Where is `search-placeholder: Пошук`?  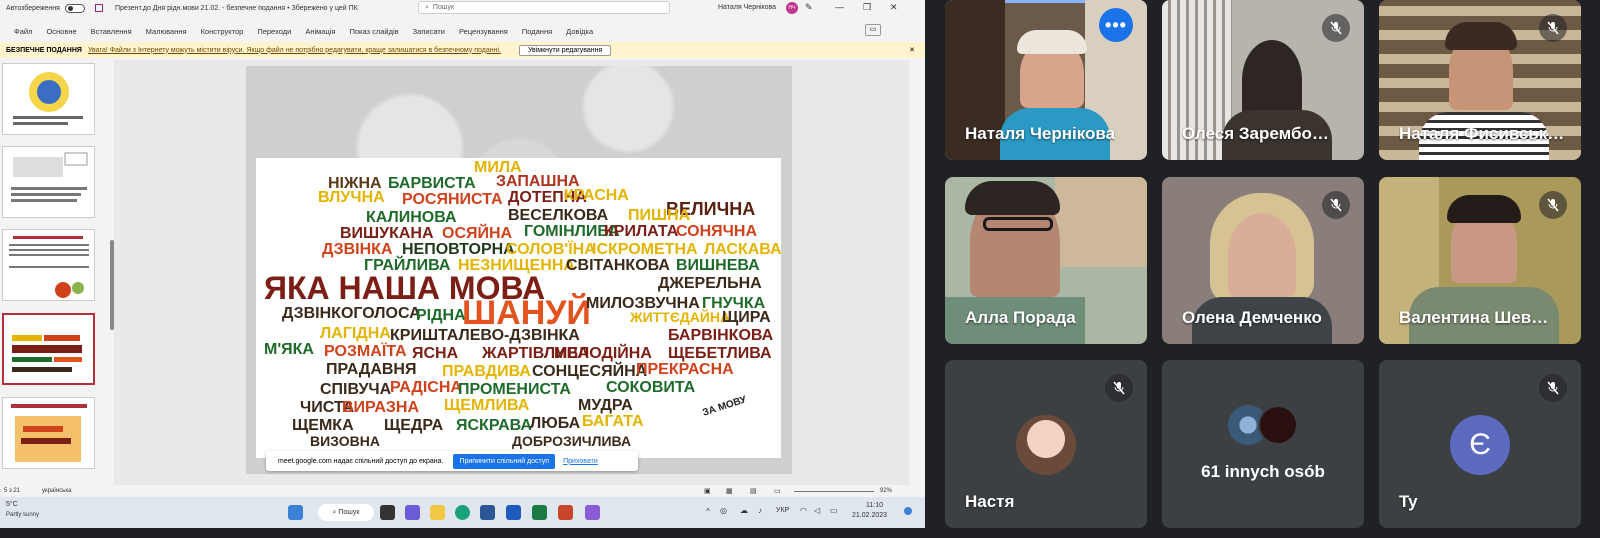
search-placeholder: Пошук is located at coordinates (443, 7).